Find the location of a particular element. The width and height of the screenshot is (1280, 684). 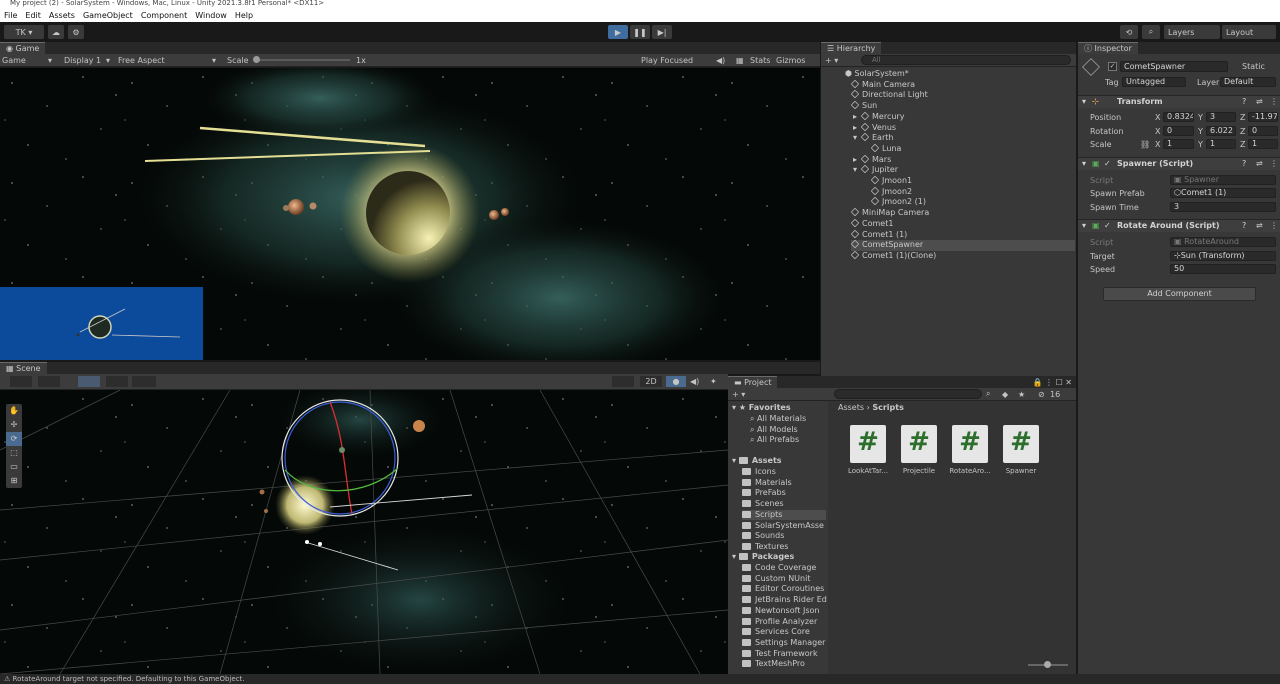

rotation-z-field: 0 is located at coordinates (1263, 131).